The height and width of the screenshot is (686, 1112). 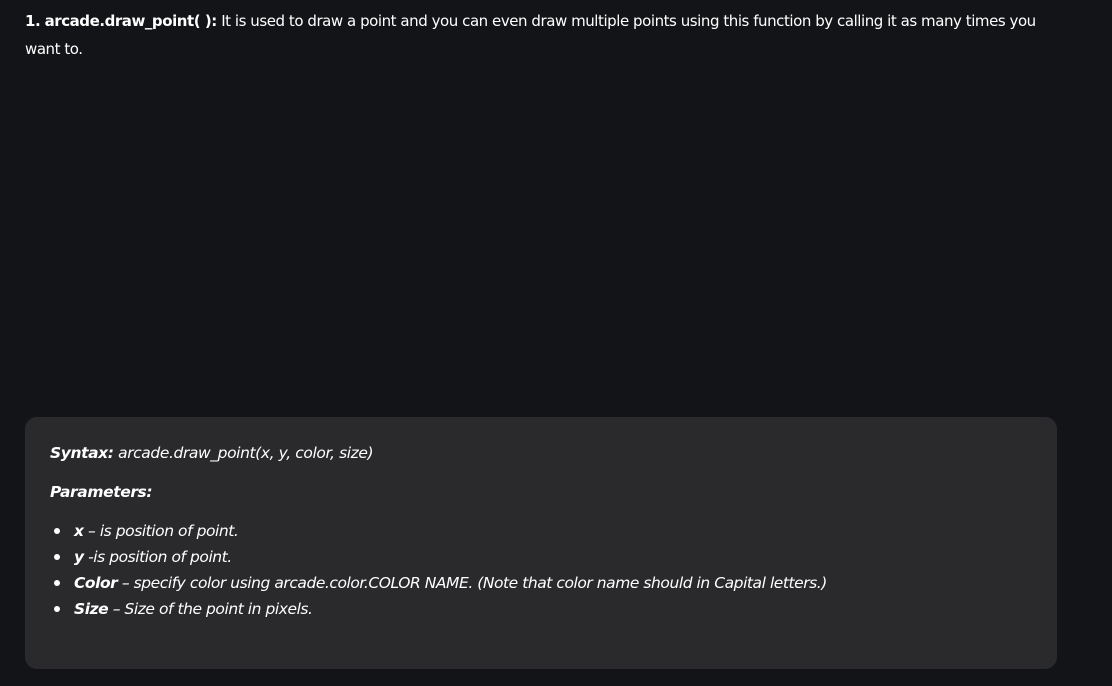 What do you see at coordinates (96, 583) in the screenshot?
I see `parameter-name: Color` at bounding box center [96, 583].